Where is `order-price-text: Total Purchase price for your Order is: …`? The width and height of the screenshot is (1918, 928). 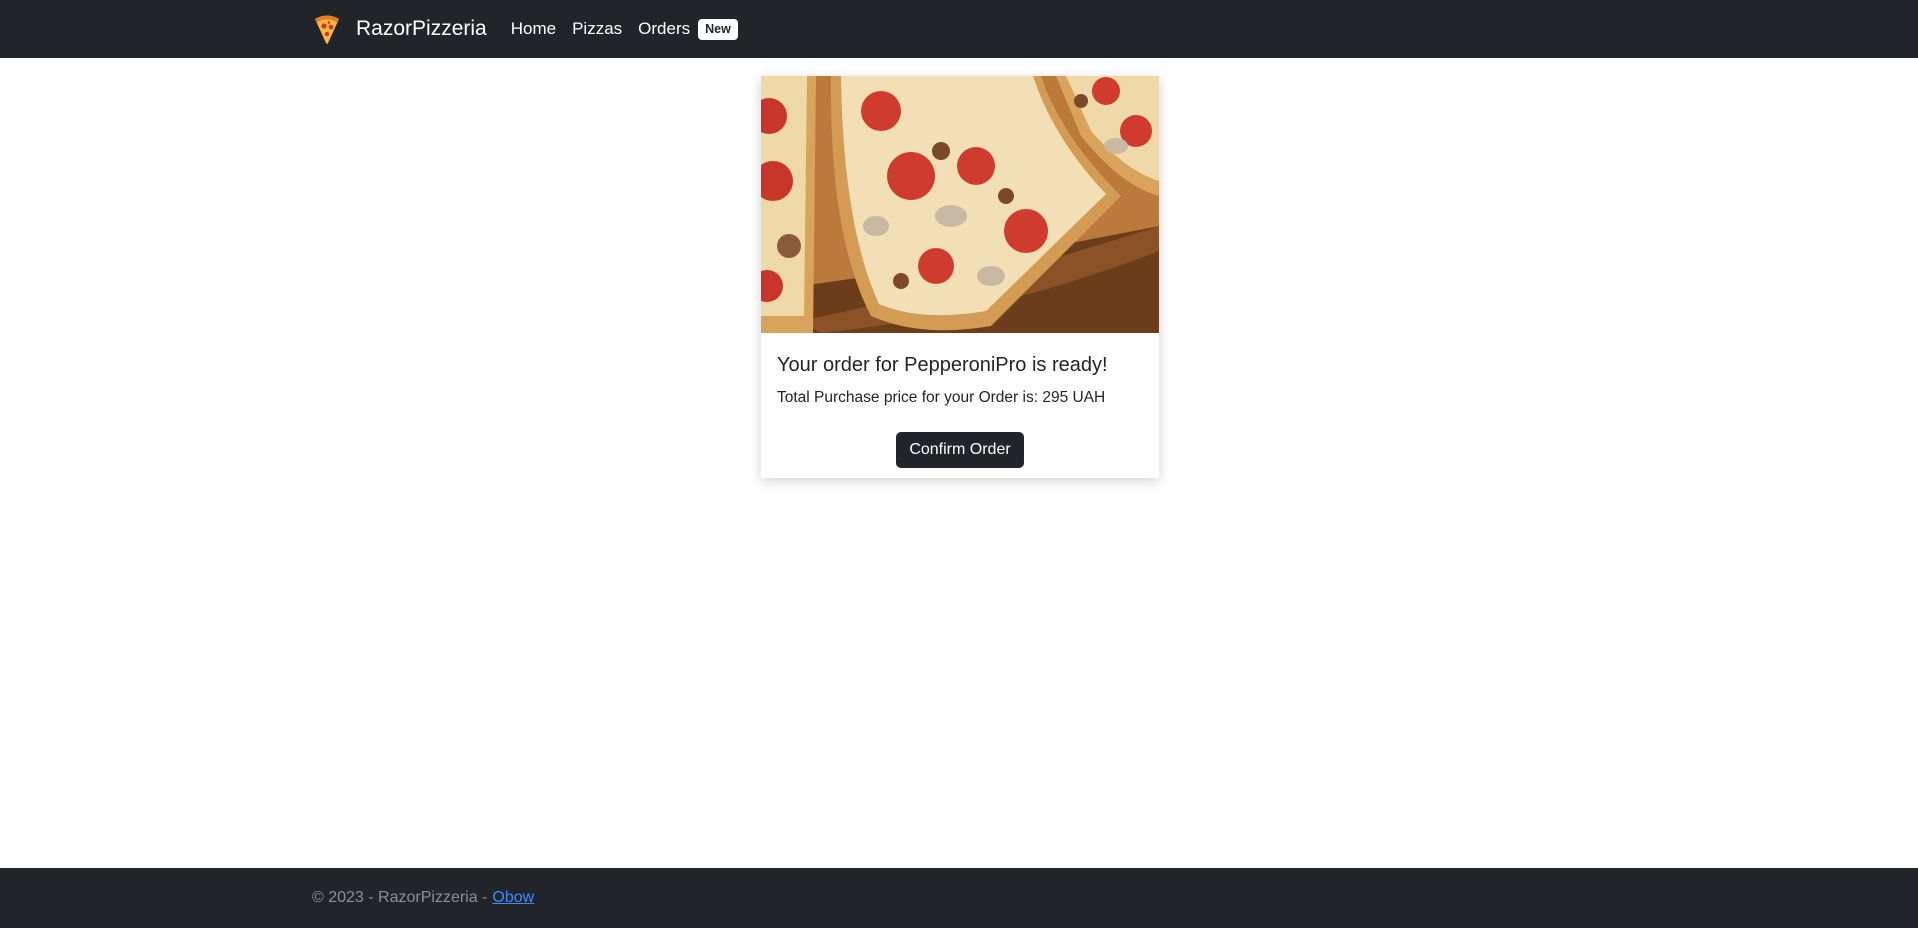 order-price-text: Total Purchase price for your Order is: … is located at coordinates (941, 397).